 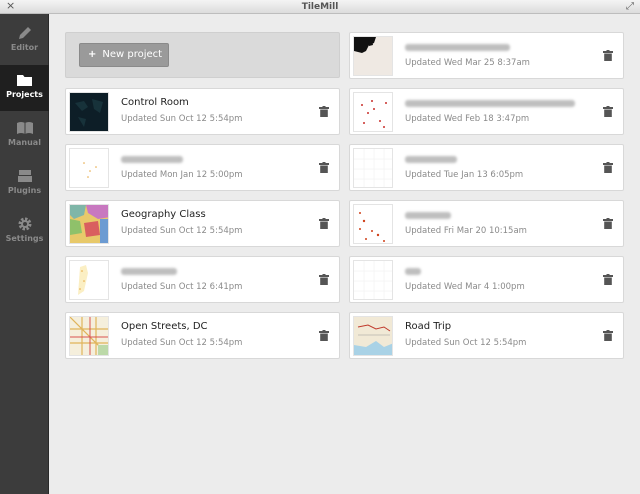 What do you see at coordinates (24, 94) in the screenshot?
I see `sidebar-item-label: Projects` at bounding box center [24, 94].